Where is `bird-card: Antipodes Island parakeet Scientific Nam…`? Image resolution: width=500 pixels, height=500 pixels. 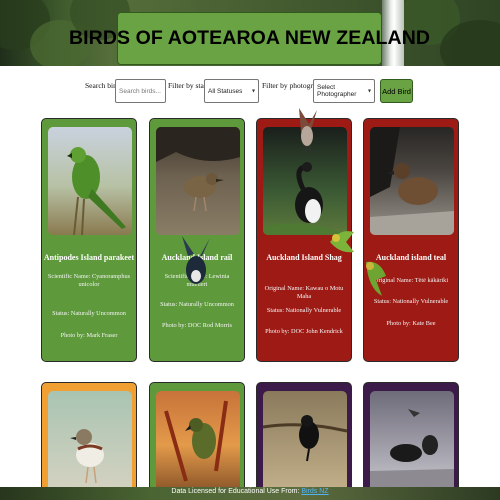
bird-card: Antipodes Island parakeet Scientific Nam… is located at coordinates (89, 240).